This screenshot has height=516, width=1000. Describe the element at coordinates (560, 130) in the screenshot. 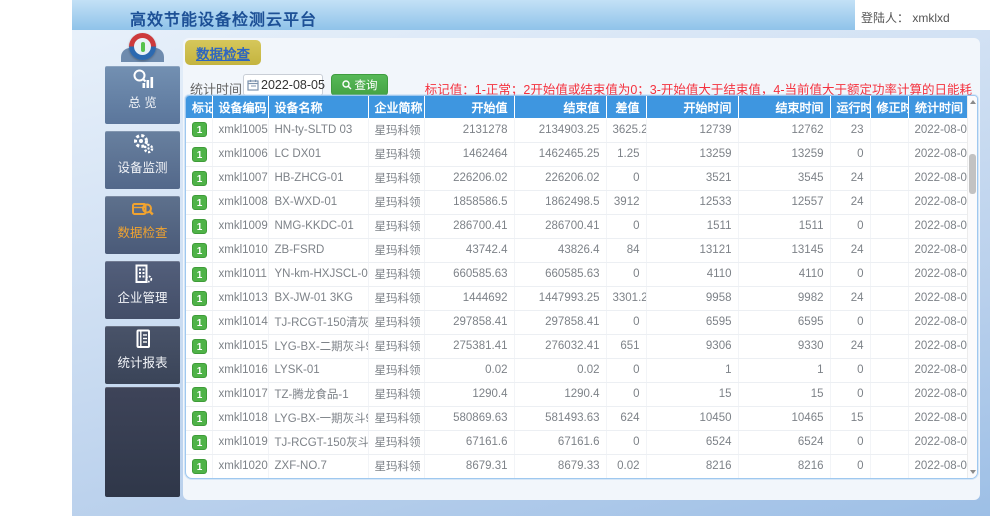

I see `table-cell: 2134903.25` at that location.